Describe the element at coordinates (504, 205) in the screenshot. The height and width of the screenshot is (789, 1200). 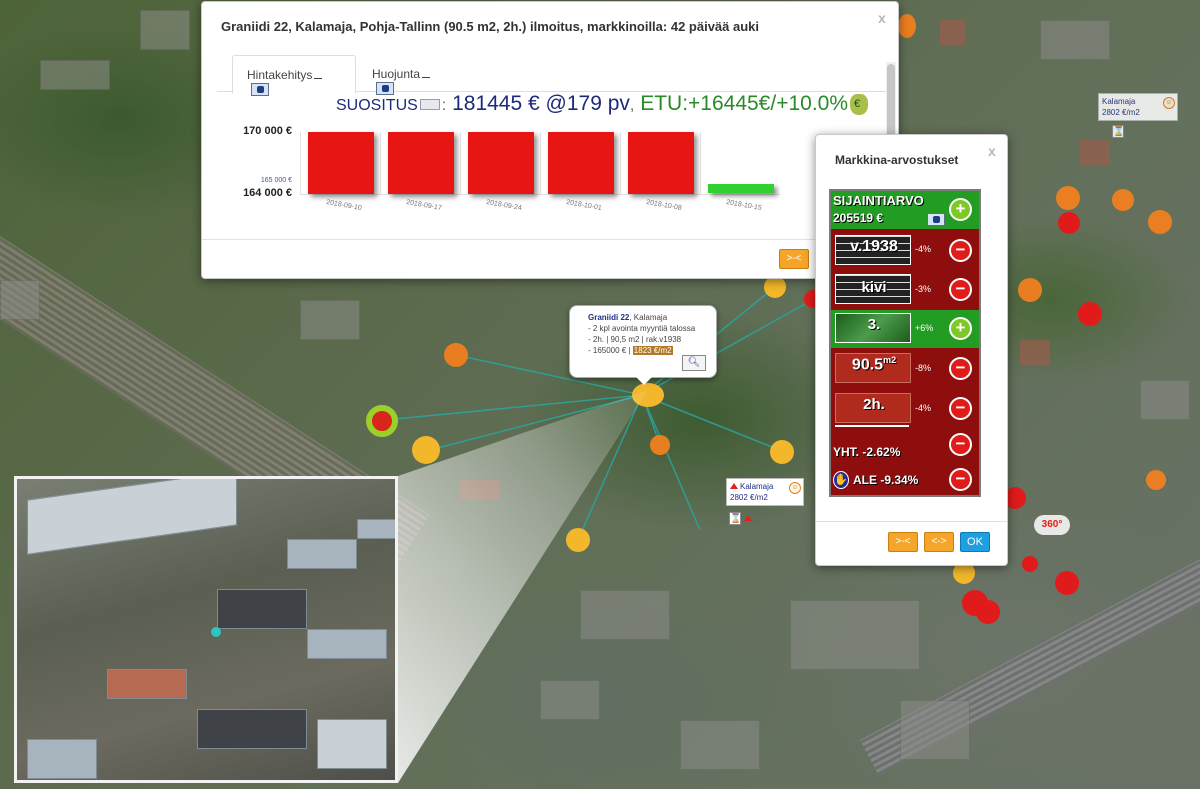
I see `x-tick-label: 2018-09-24` at that location.